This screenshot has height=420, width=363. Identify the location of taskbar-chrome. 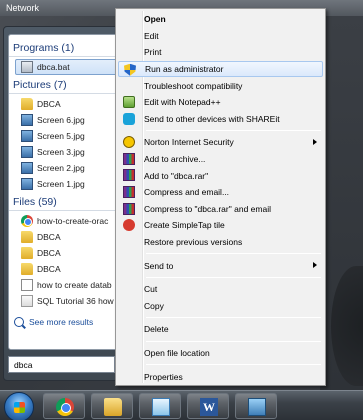
(64, 406).